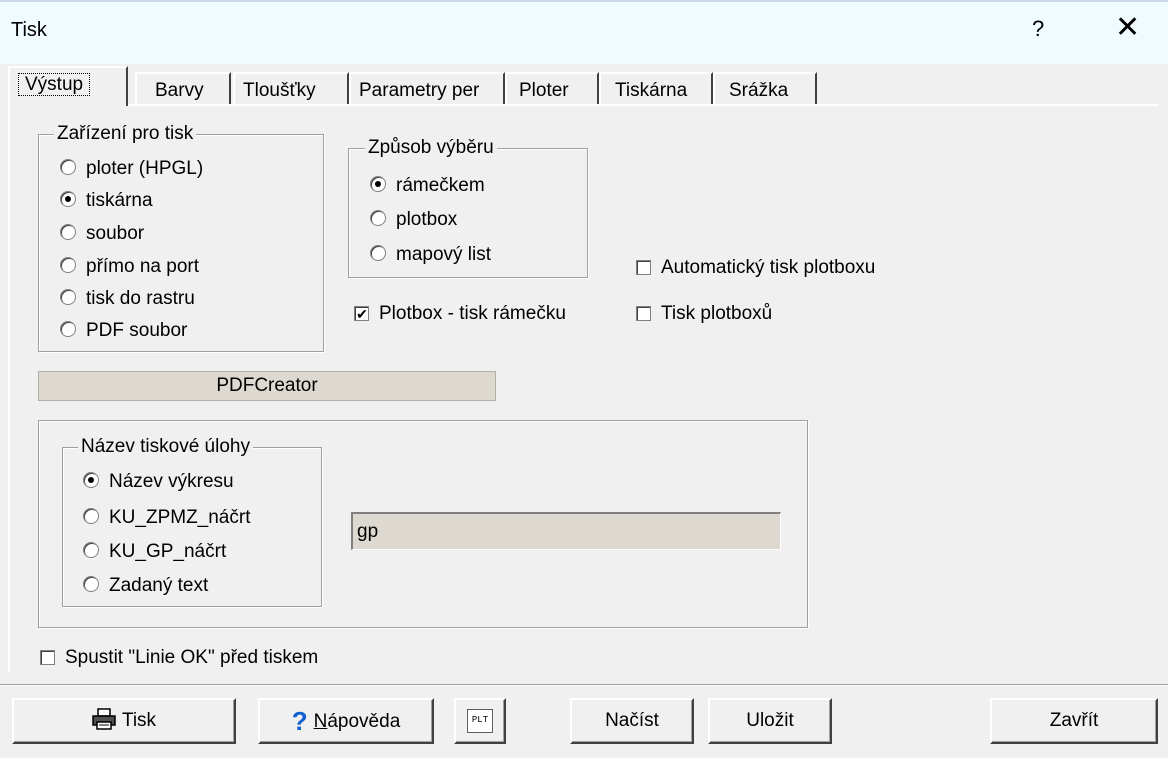  Describe the element at coordinates (1074, 721) in the screenshot. I see `close-button: Zavřít` at that location.